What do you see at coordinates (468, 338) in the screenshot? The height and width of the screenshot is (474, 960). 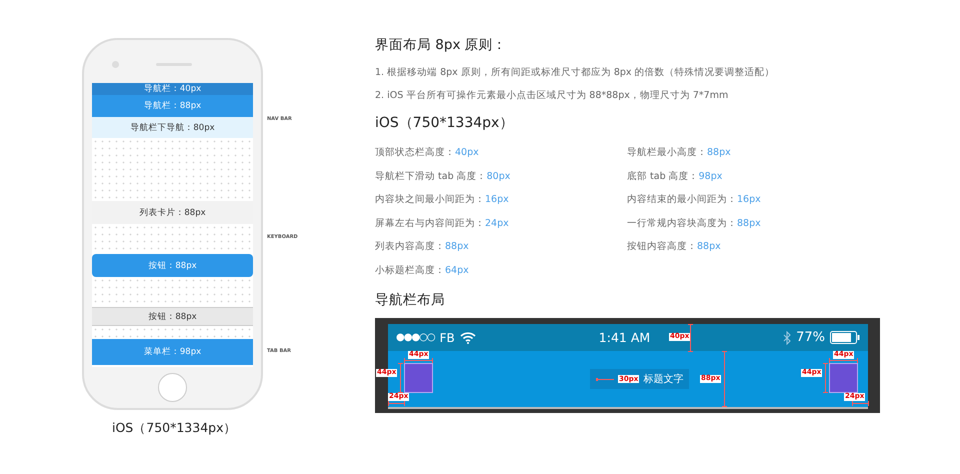 I see `wifi-icon` at bounding box center [468, 338].